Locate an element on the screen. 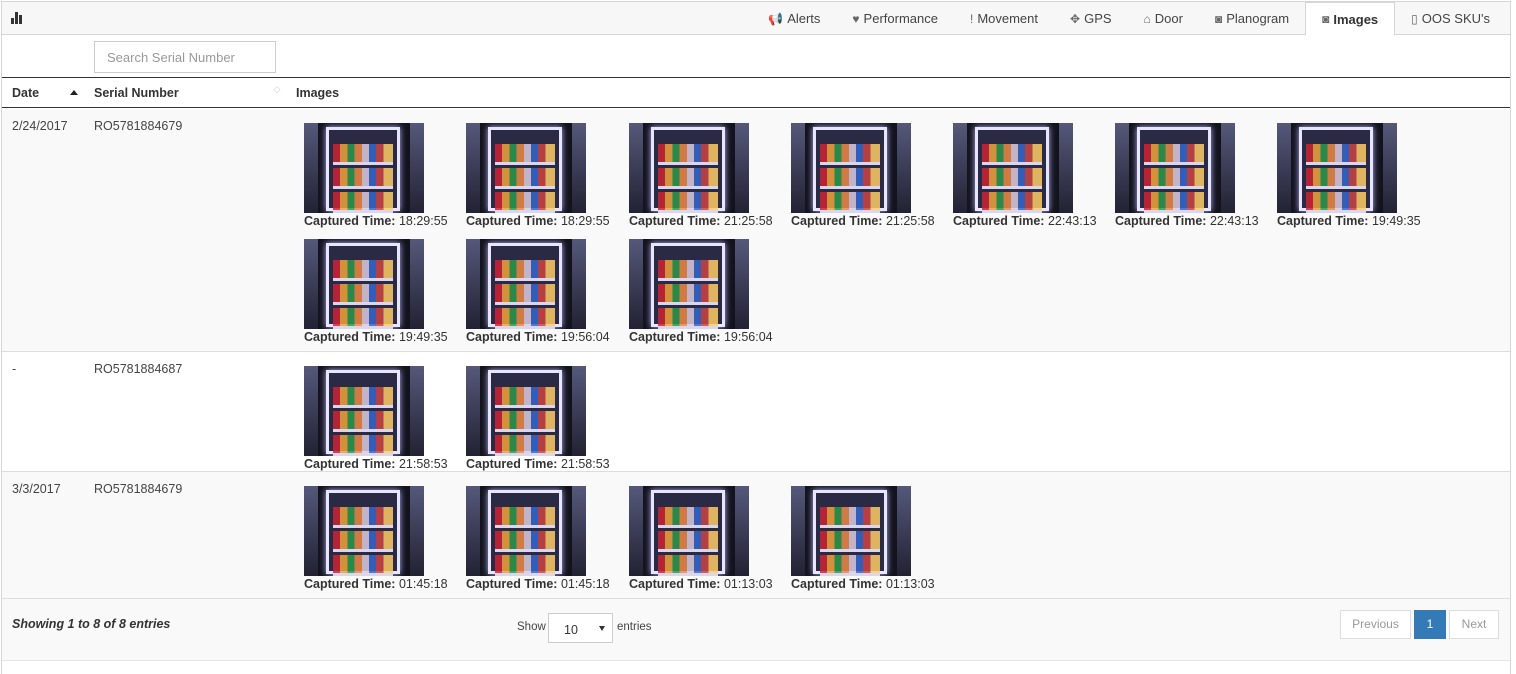  home-icon: ⌂ is located at coordinates (1147, 18).